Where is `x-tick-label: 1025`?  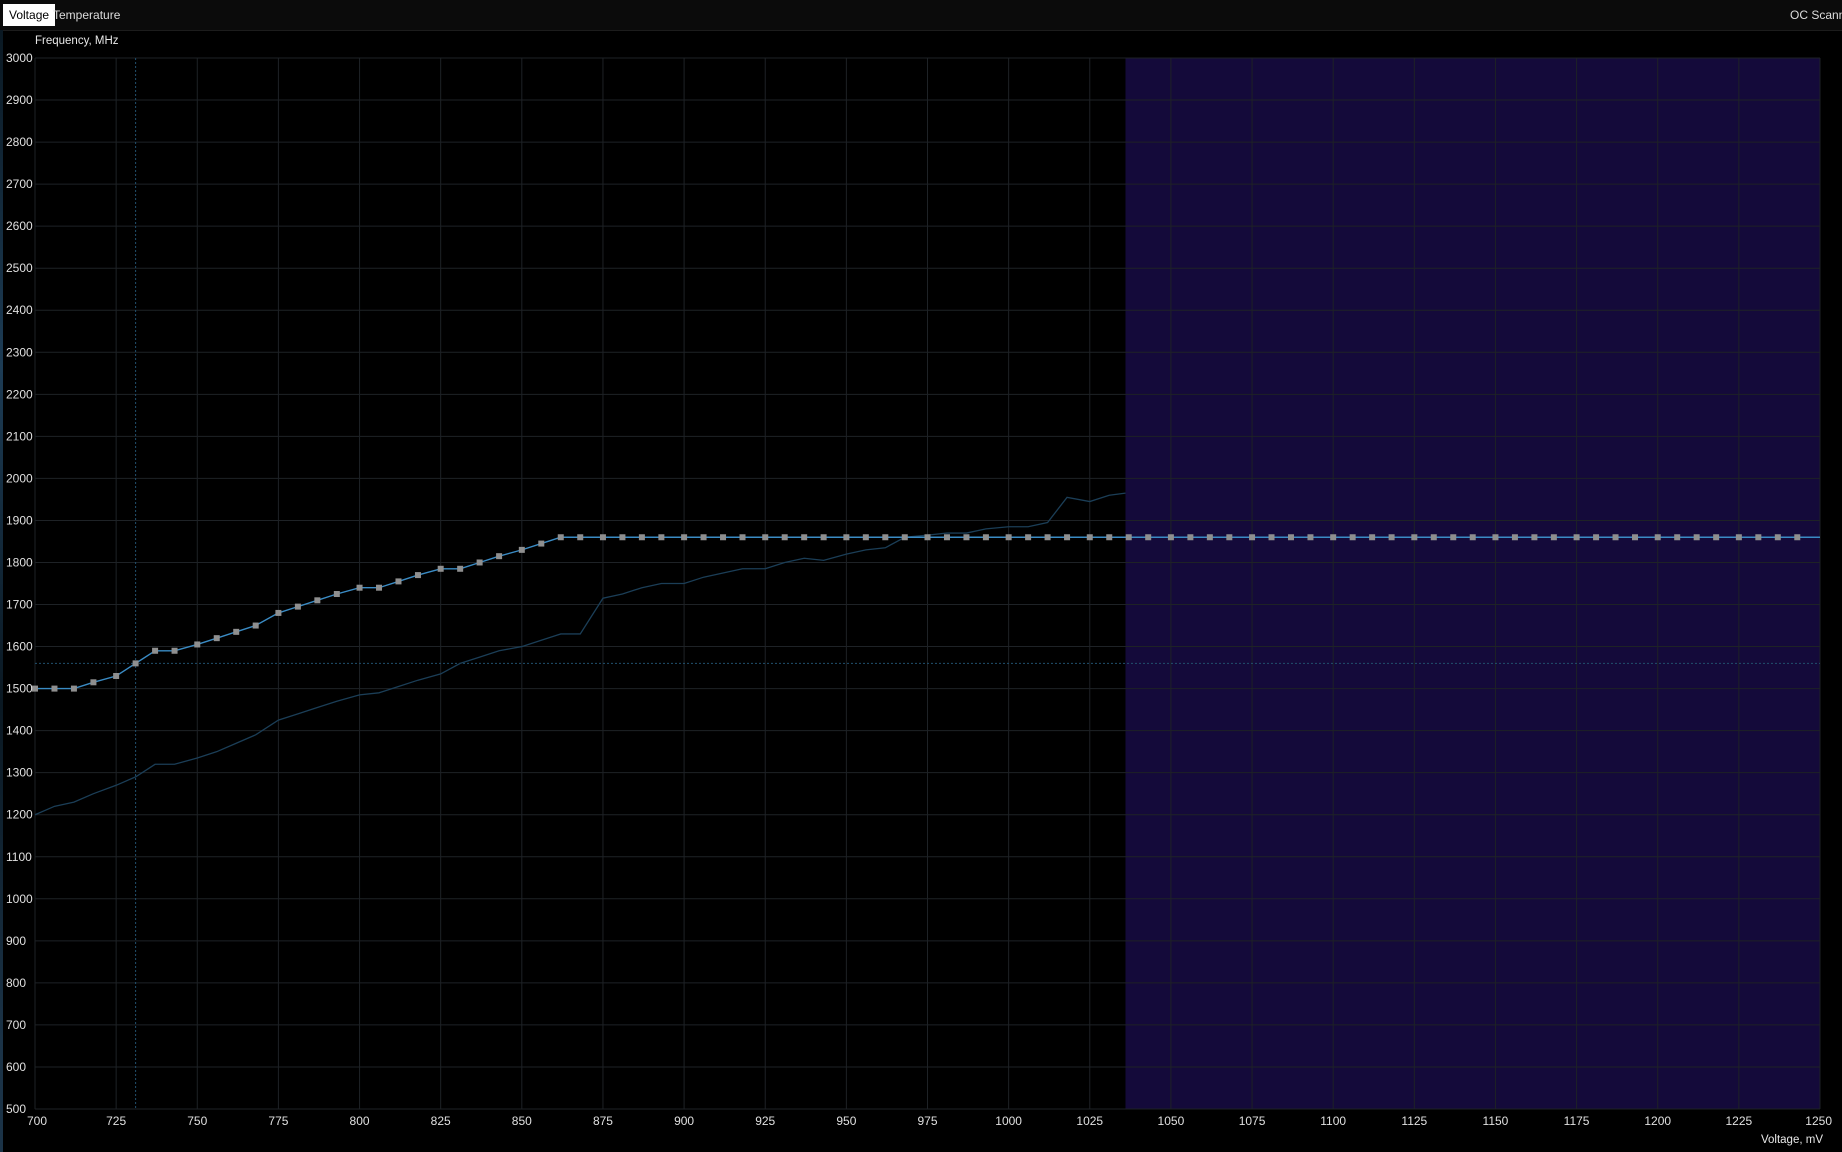
x-tick-label: 1025 is located at coordinates (1089, 1121).